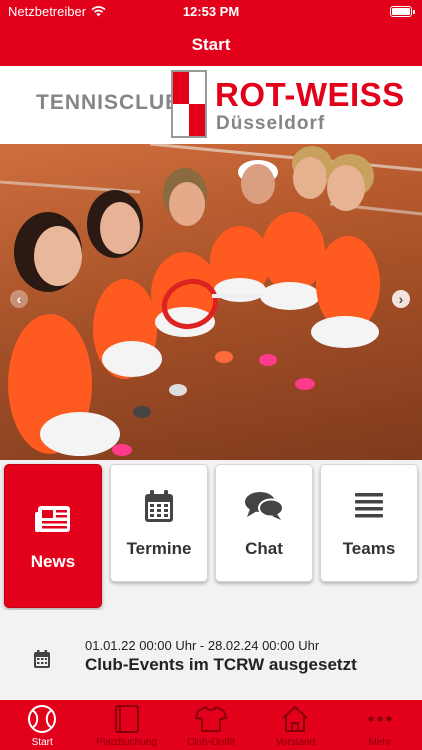  Describe the element at coordinates (42, 742) in the screenshot. I see `tab-start-label: Start` at that location.